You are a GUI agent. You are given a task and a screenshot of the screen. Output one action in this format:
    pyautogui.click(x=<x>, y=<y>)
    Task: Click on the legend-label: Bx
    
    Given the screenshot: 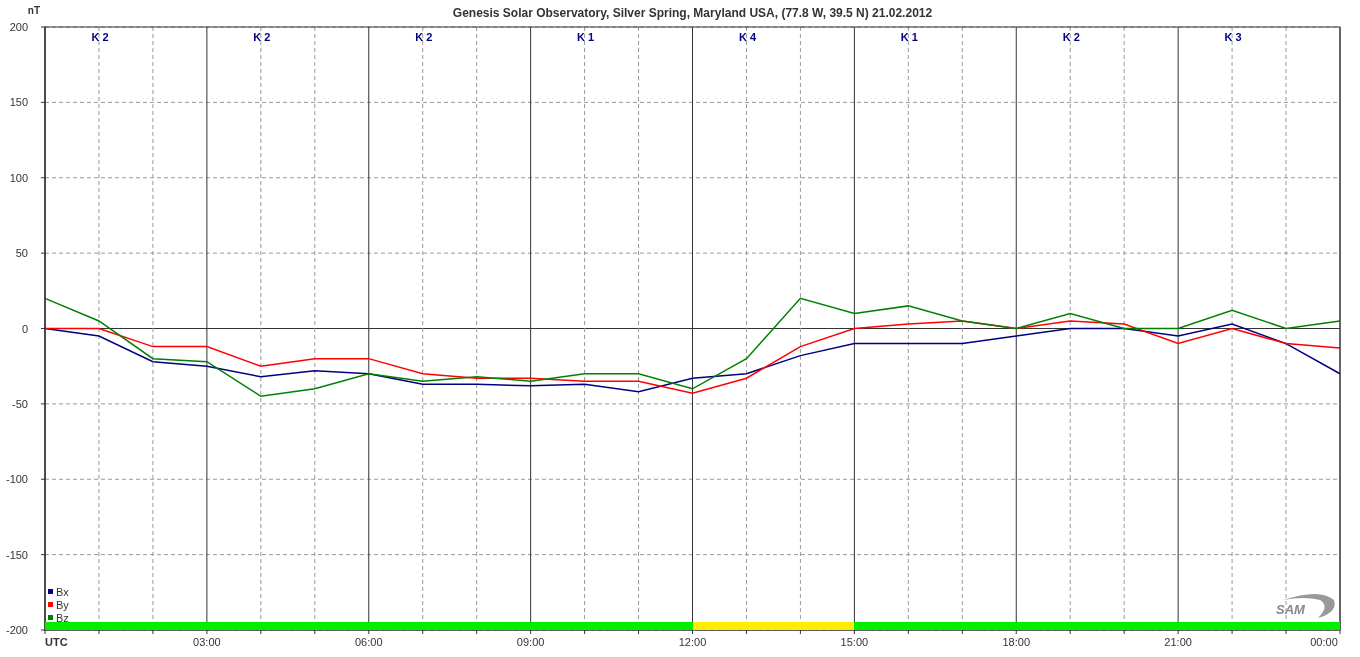 What is the action you would take?
    pyautogui.click(x=62, y=592)
    